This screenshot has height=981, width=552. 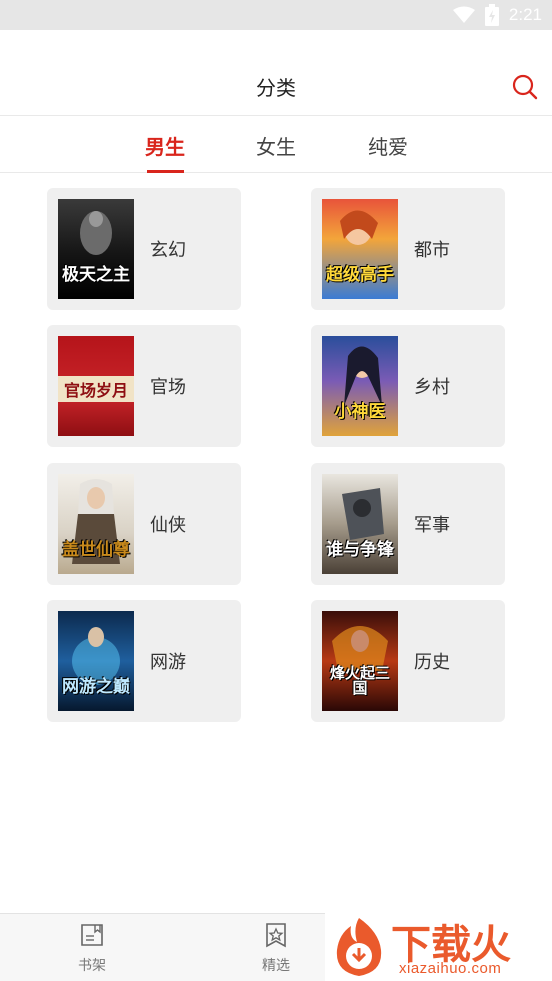 What do you see at coordinates (276, 965) in the screenshot?
I see `nav-label: 精选` at bounding box center [276, 965].